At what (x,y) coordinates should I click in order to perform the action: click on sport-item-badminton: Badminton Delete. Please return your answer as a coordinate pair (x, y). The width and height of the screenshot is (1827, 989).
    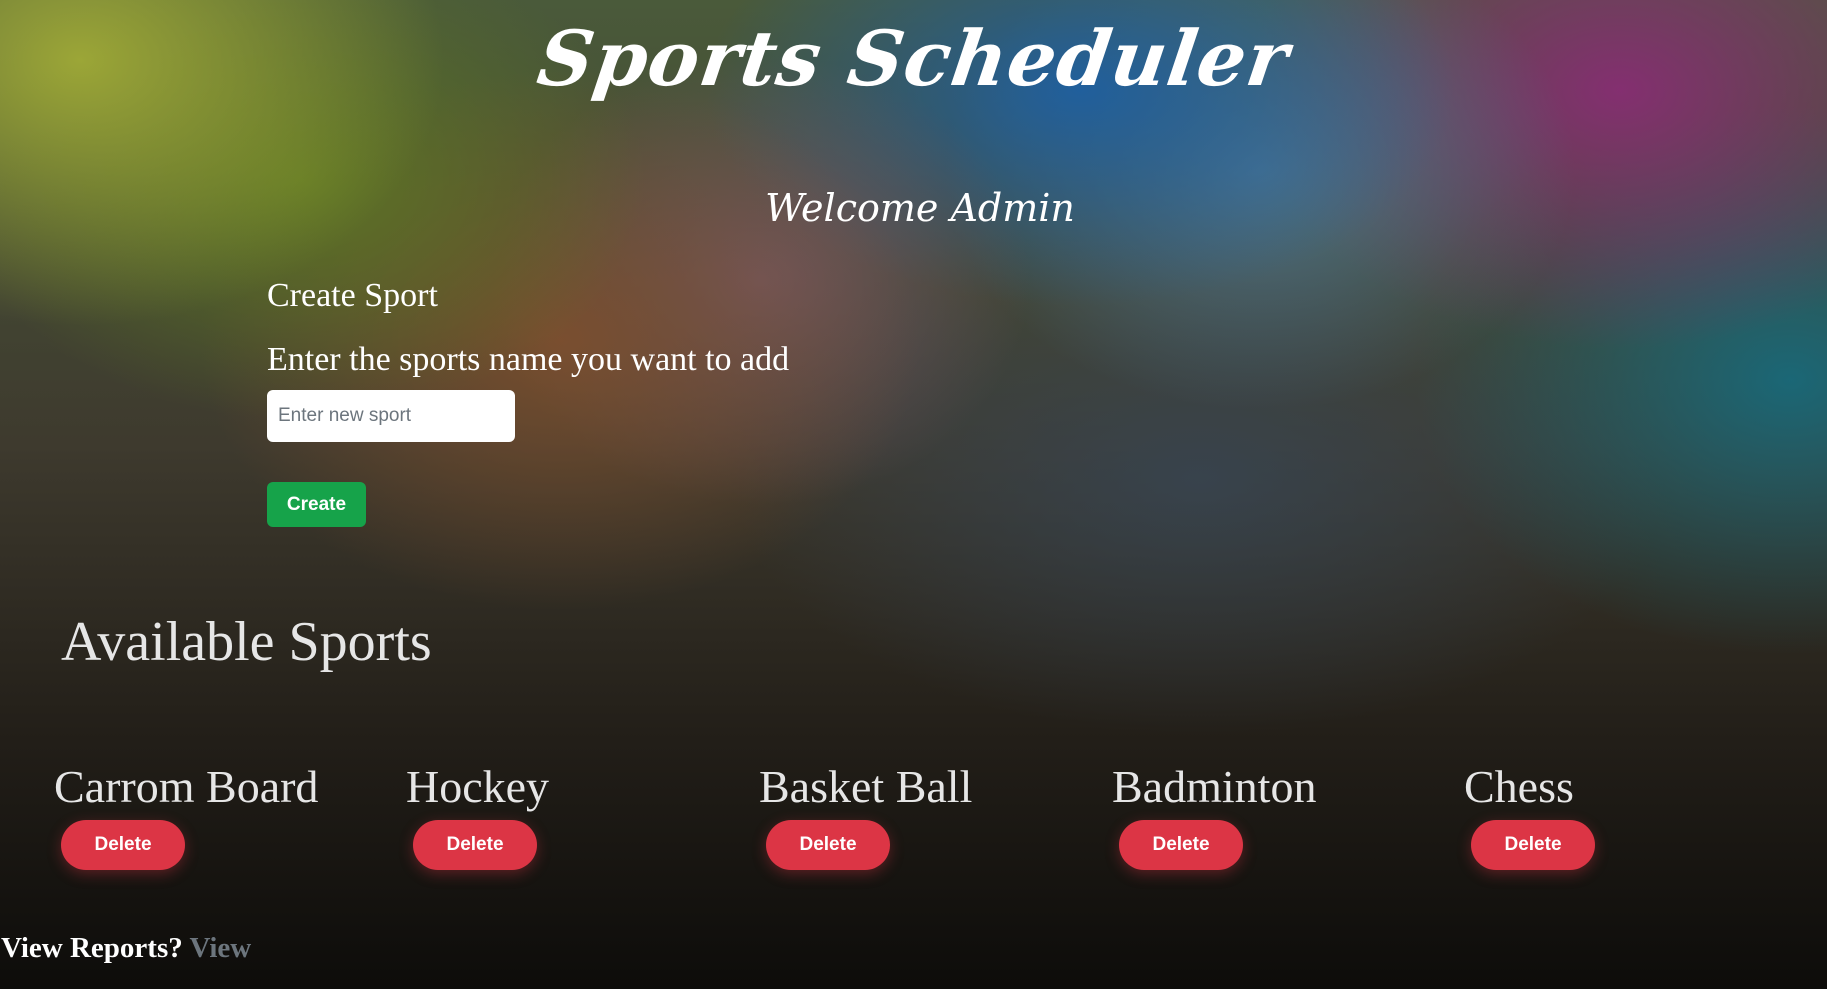
    Looking at the image, I should click on (1282, 815).